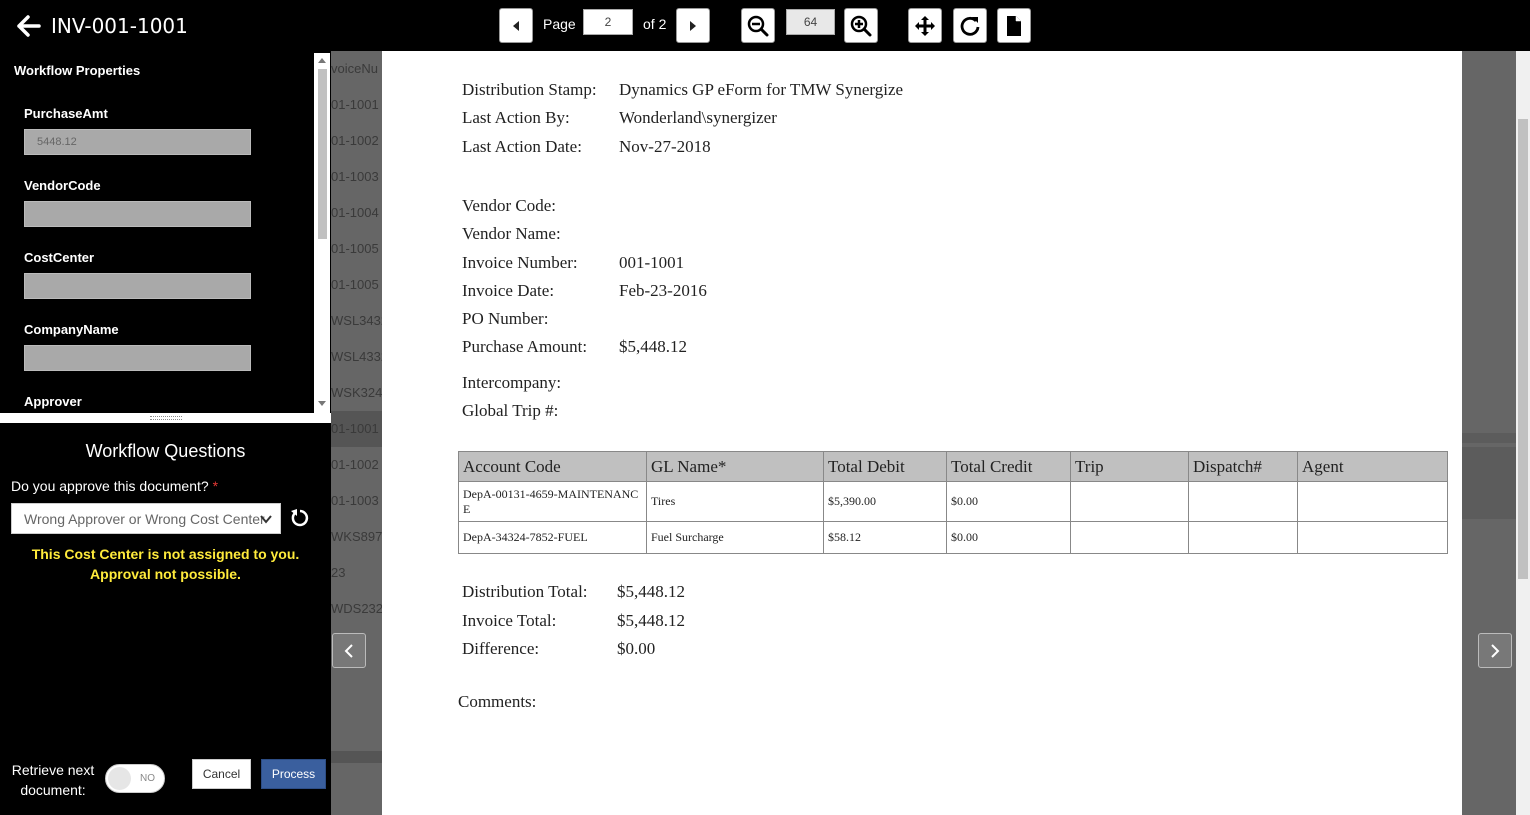 The width and height of the screenshot is (1530, 815). Describe the element at coordinates (137, 358) in the screenshot. I see `company-name-field` at that location.